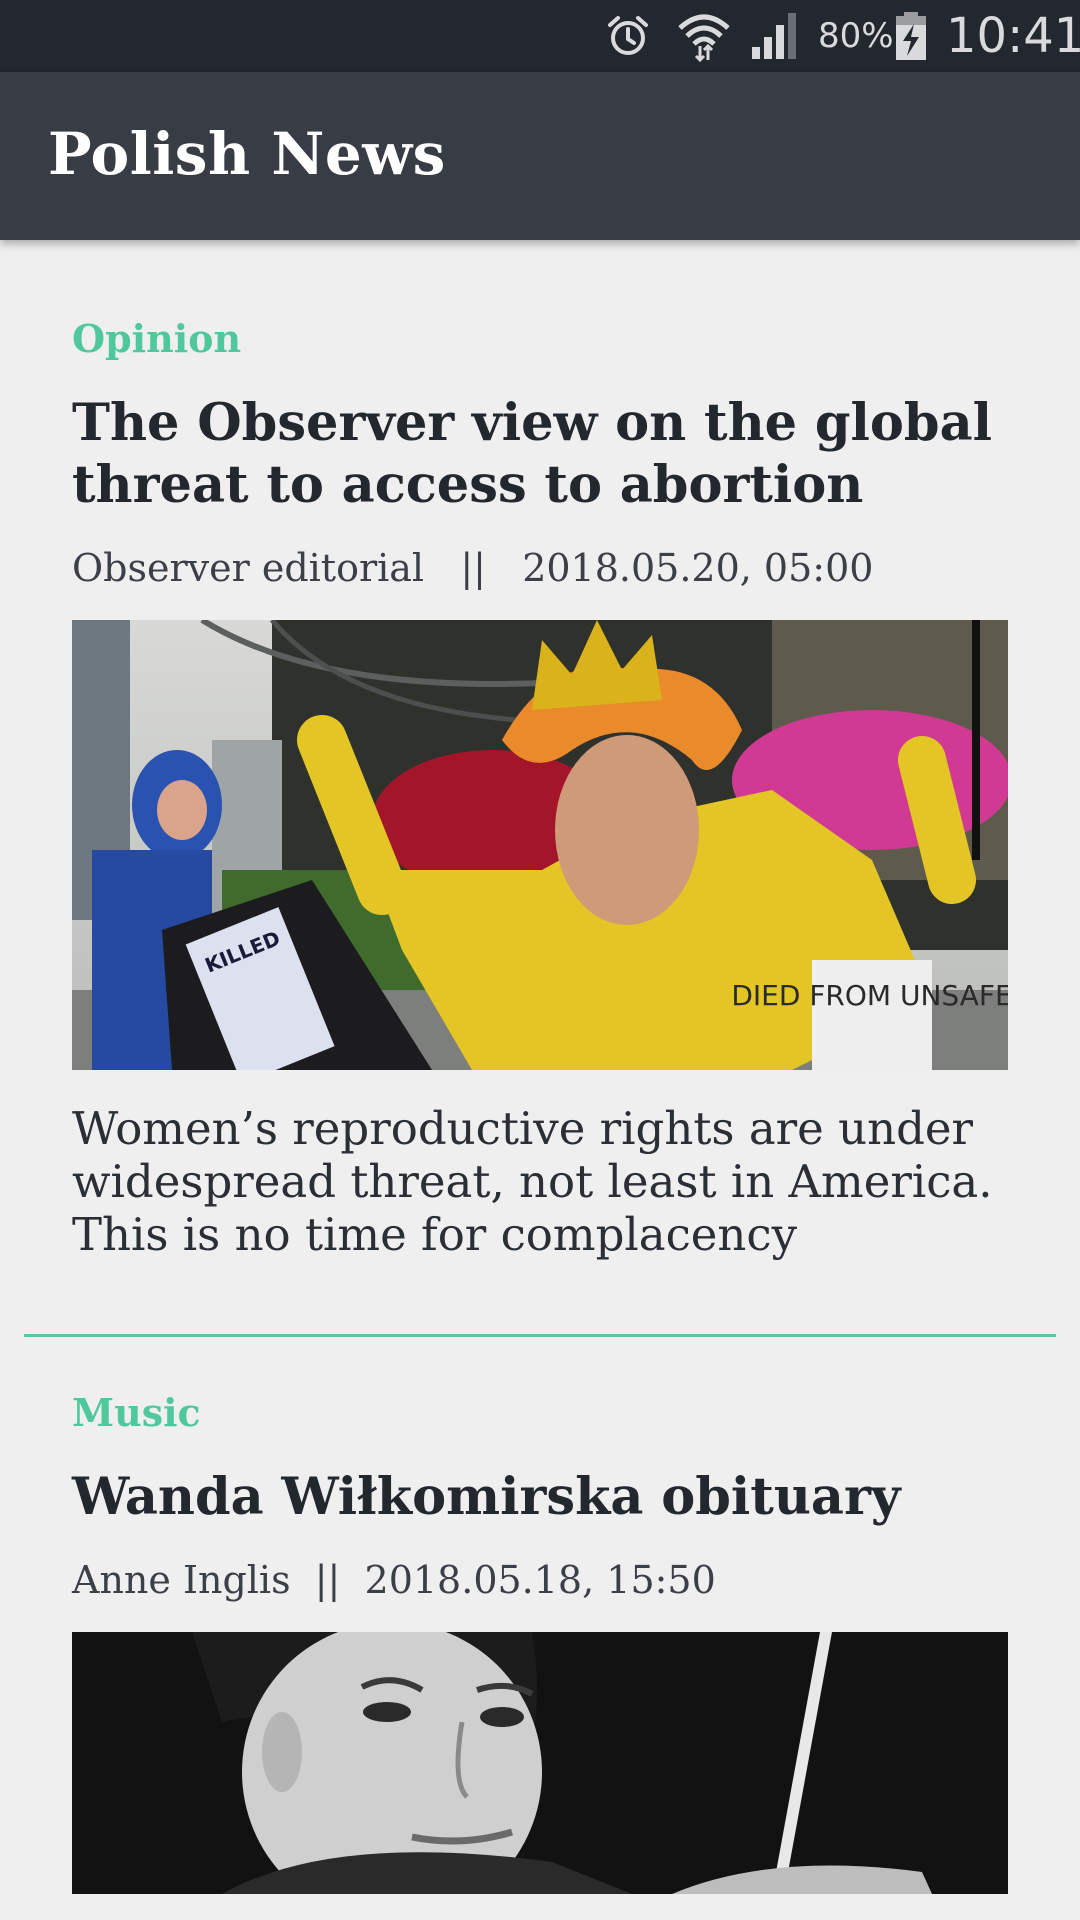 Image resolution: width=1080 pixels, height=1920 pixels. Describe the element at coordinates (869, 995) in the screenshot. I see `protest-sign-text: DIED FROM UNSAFE` at that location.